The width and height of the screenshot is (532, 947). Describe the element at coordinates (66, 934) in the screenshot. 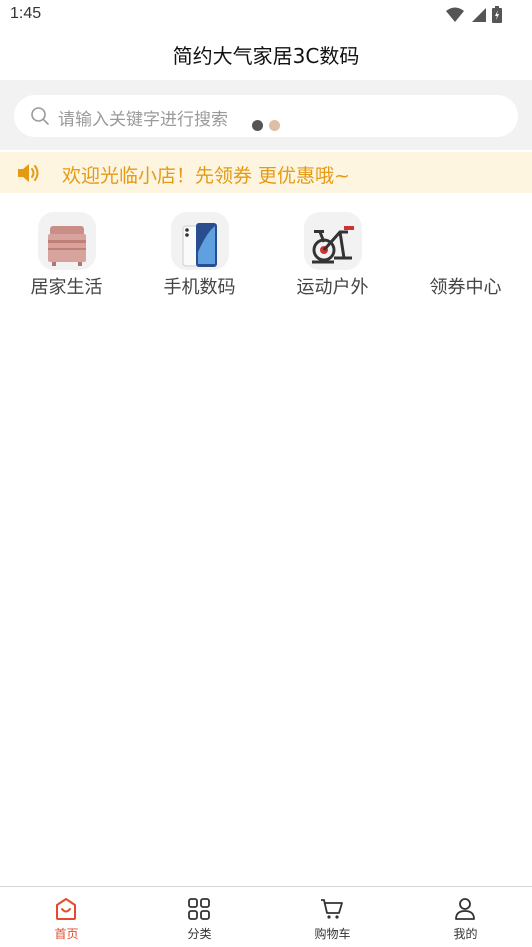

I see `nav-label: 首页` at that location.